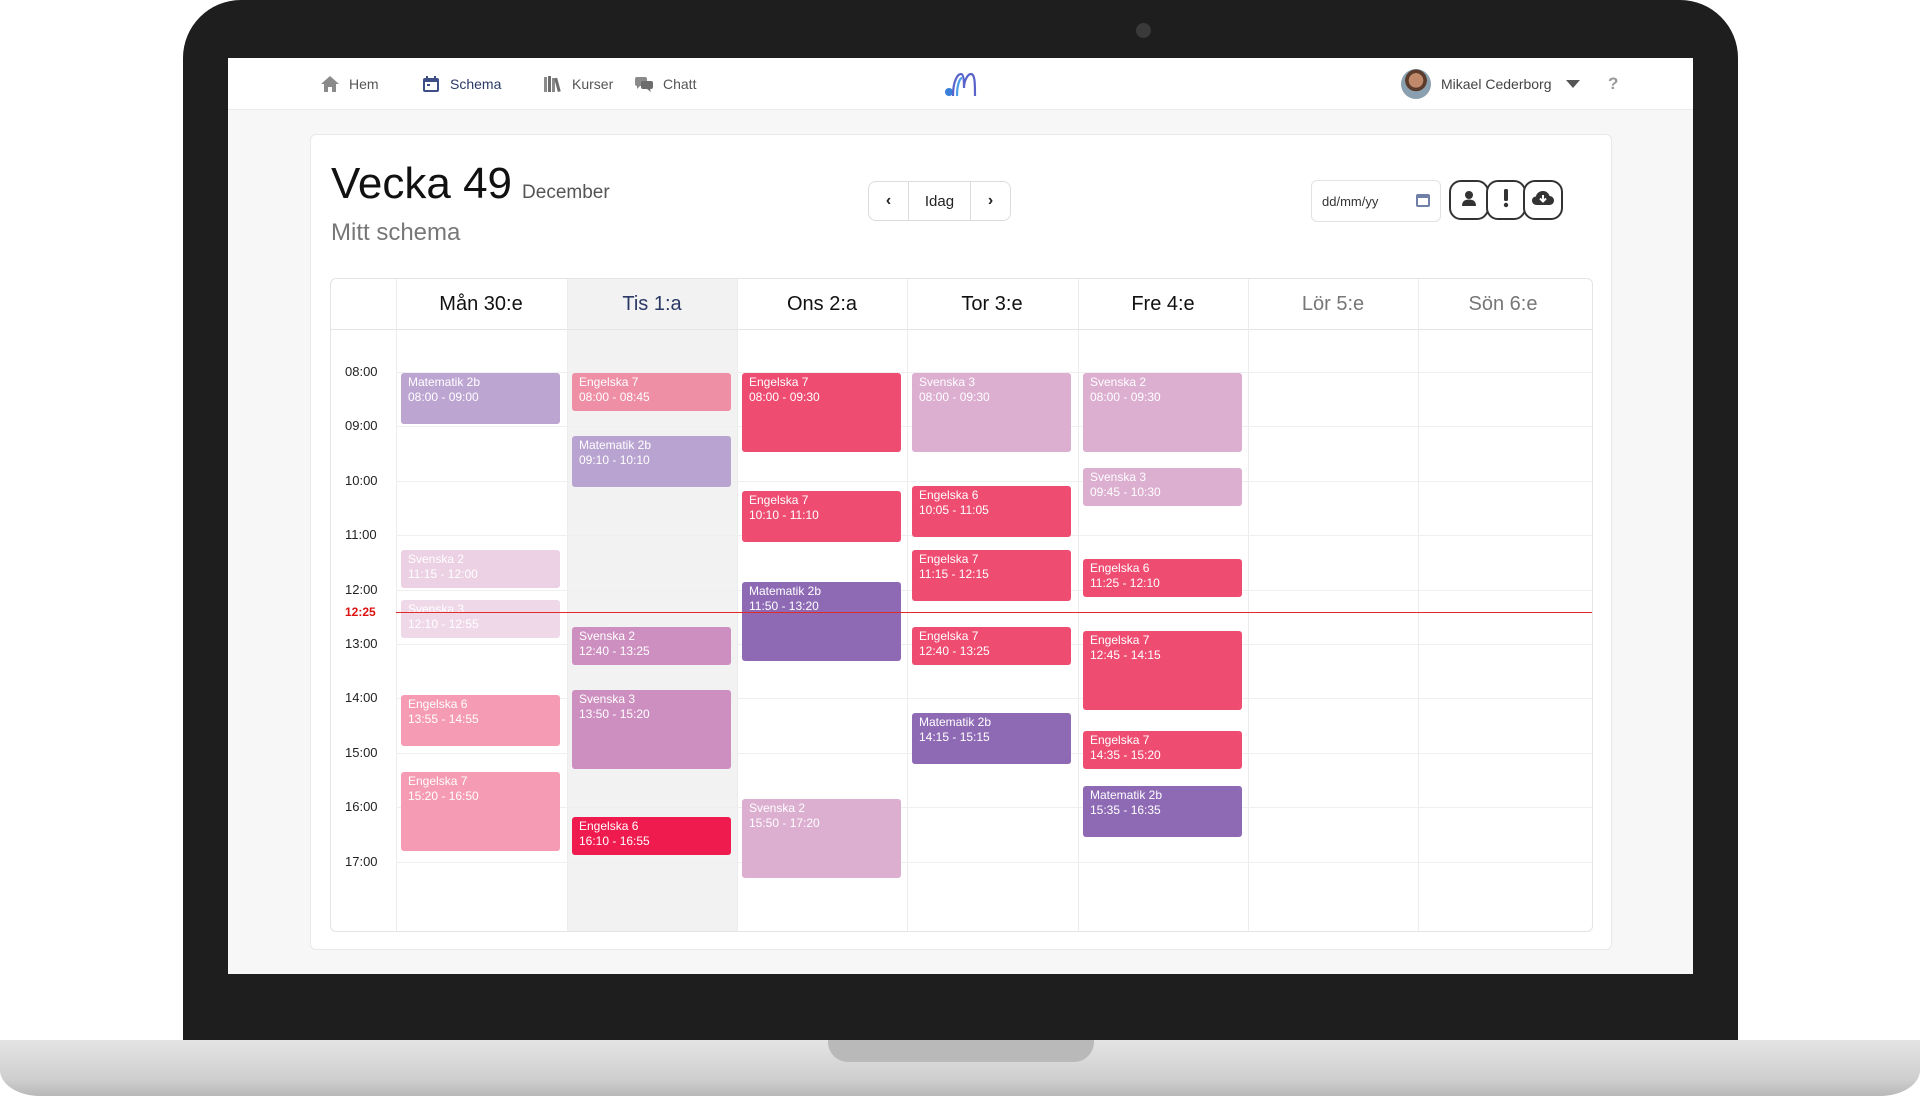  I want to click on nav-label: Hem, so click(364, 84).